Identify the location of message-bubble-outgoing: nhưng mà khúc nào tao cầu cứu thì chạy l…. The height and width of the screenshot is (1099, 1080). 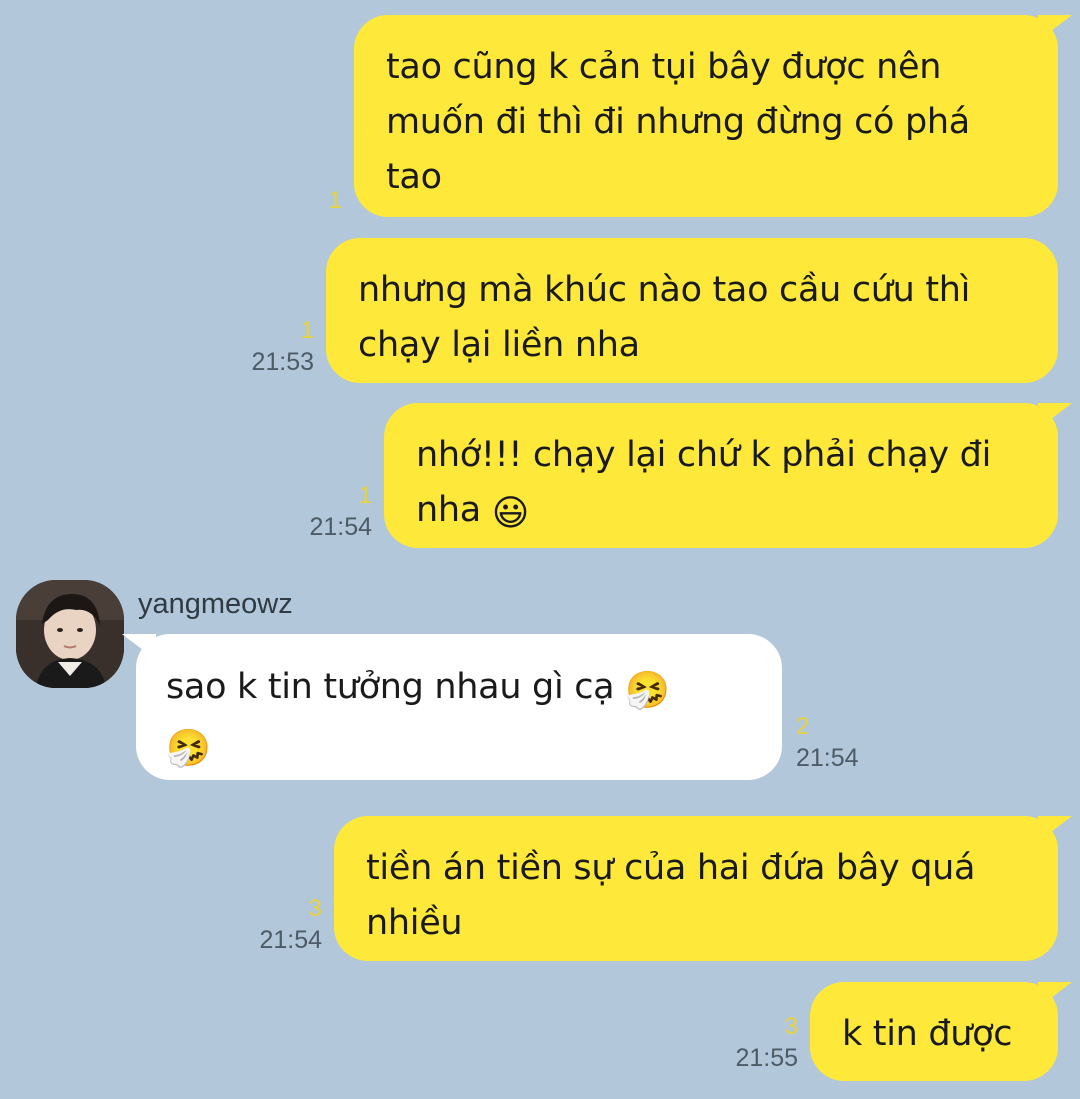
(692, 310).